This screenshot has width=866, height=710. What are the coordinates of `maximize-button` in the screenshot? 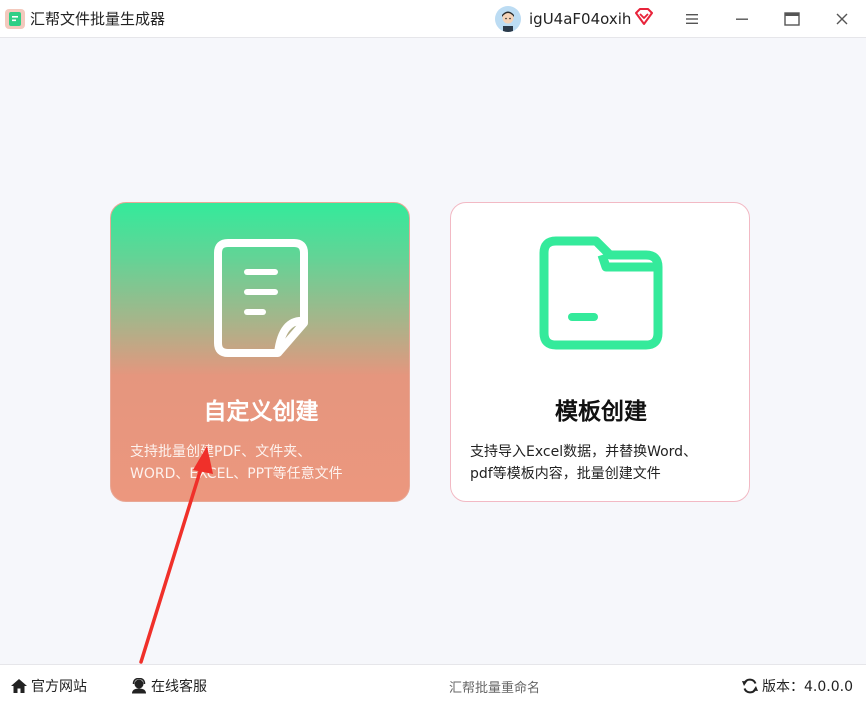 It's located at (792, 19).